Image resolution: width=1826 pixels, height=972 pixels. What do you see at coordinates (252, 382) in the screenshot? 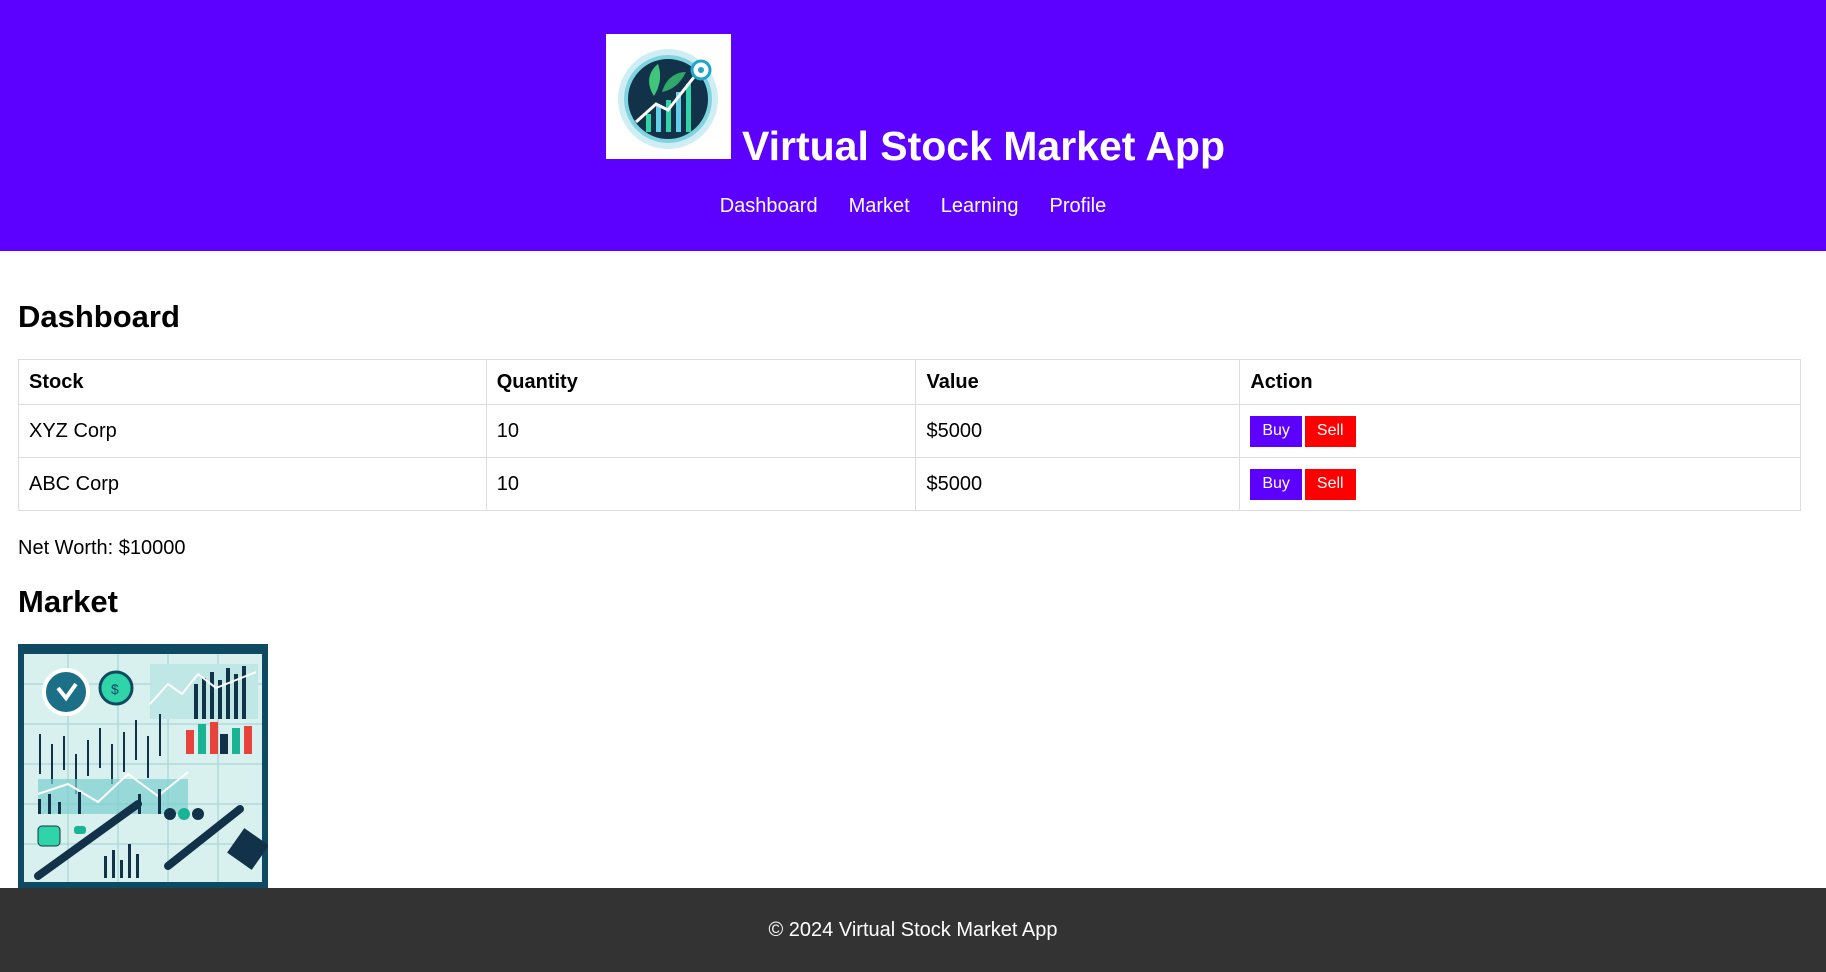
I see `column-header-stock: Stock` at bounding box center [252, 382].